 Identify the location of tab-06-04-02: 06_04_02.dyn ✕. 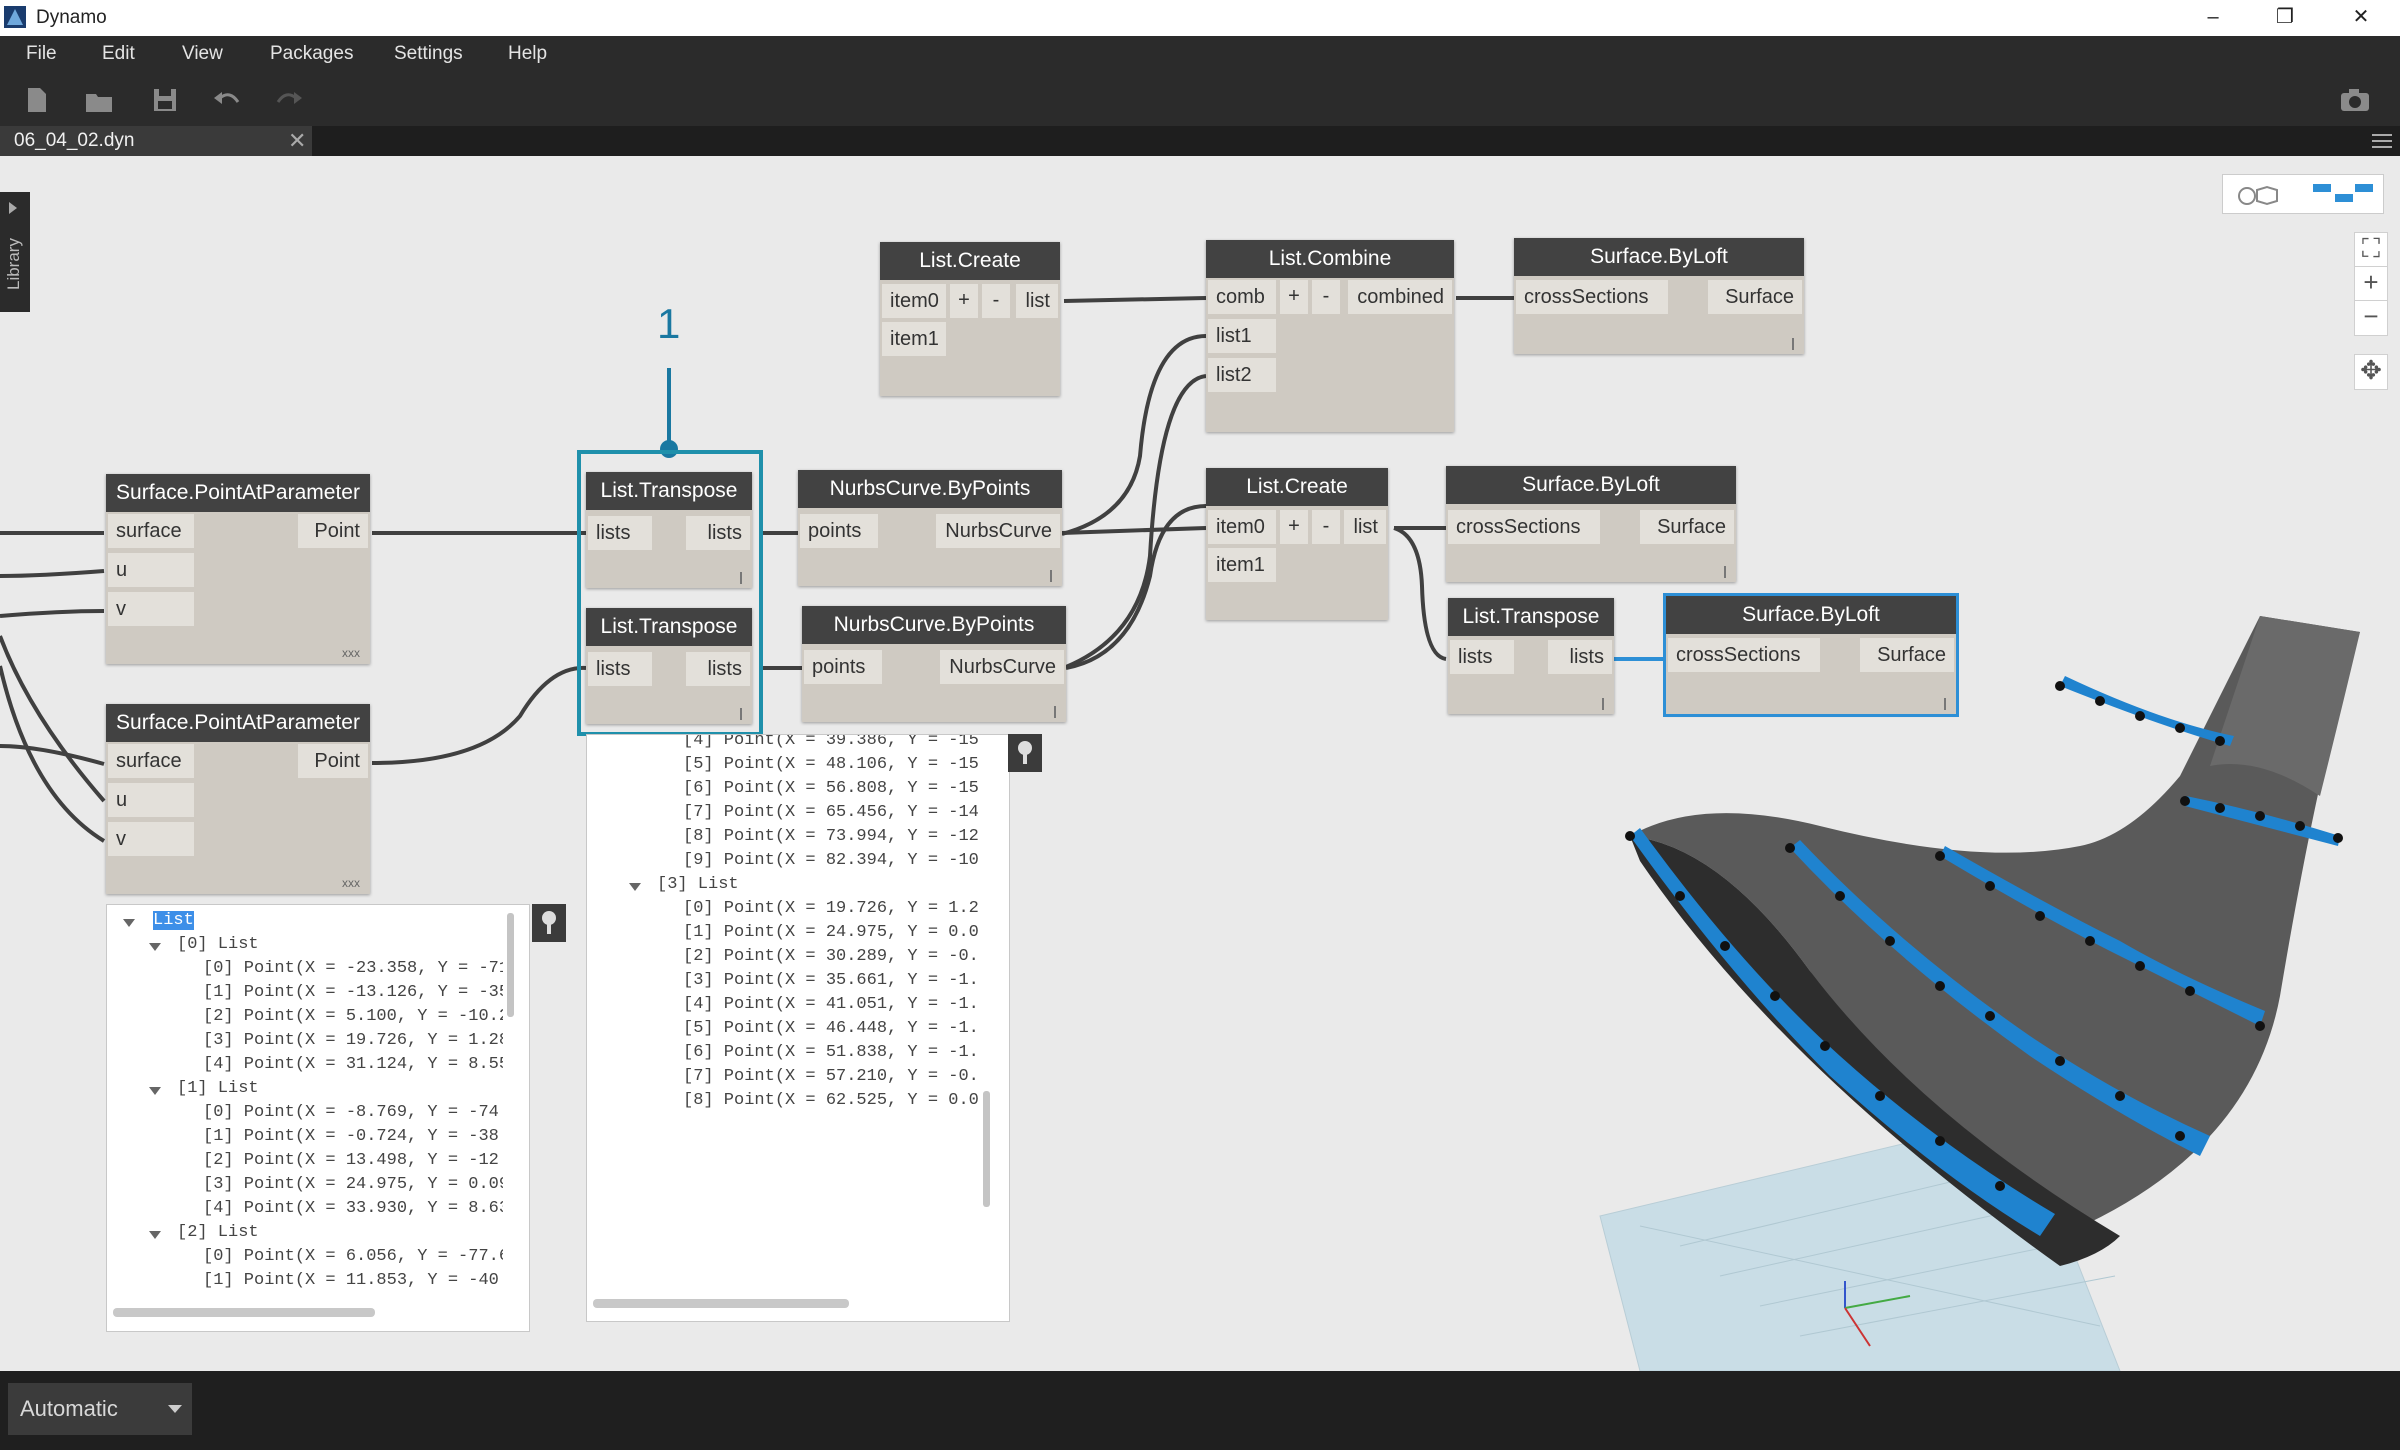
(156, 141).